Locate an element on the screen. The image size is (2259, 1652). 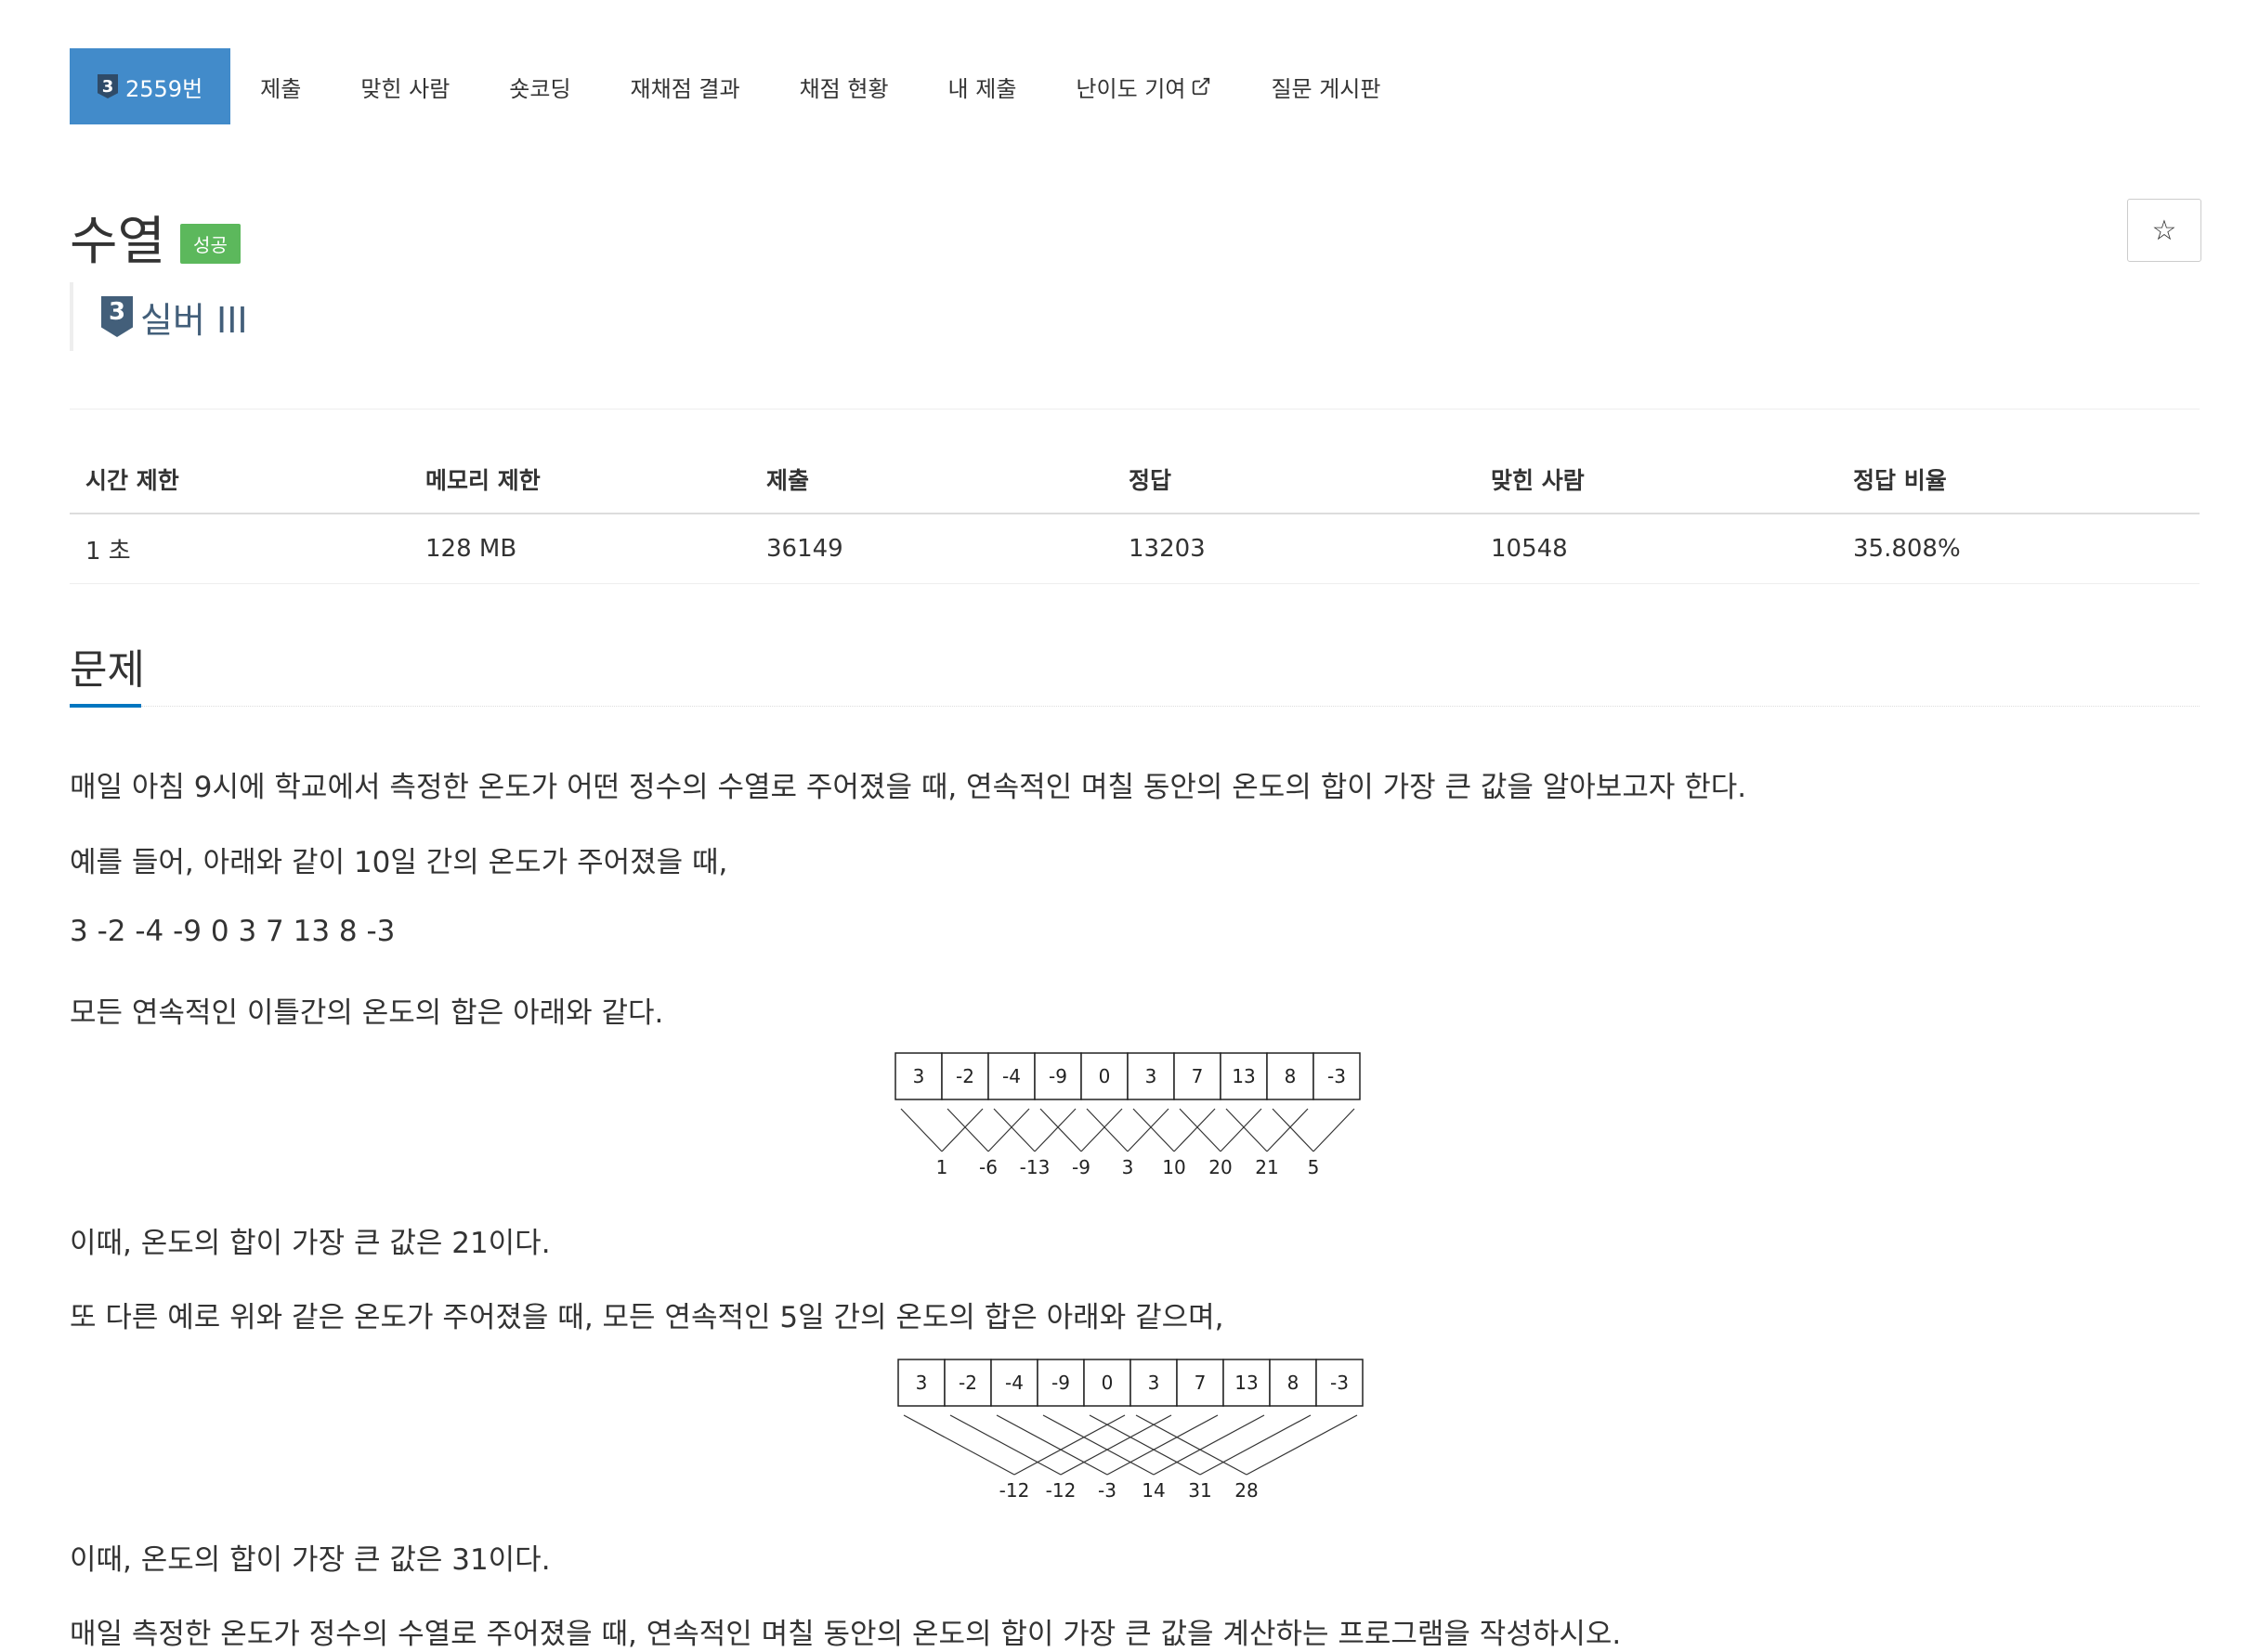
problem-tier: 3 실버 III is located at coordinates (159, 316).